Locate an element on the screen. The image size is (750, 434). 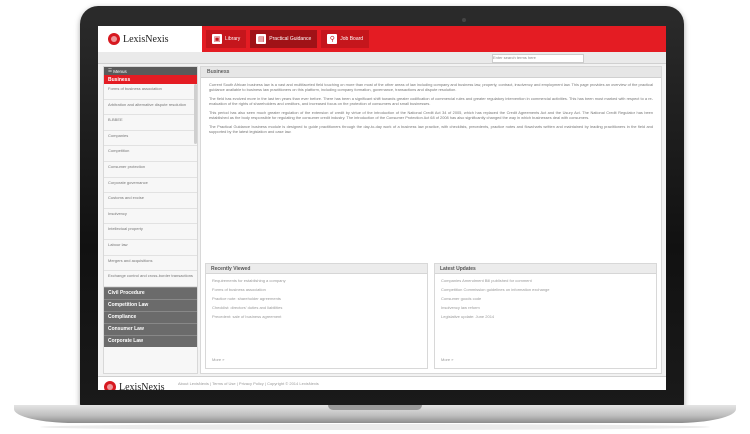
menu-label: Menus is located at coordinates (120, 71).